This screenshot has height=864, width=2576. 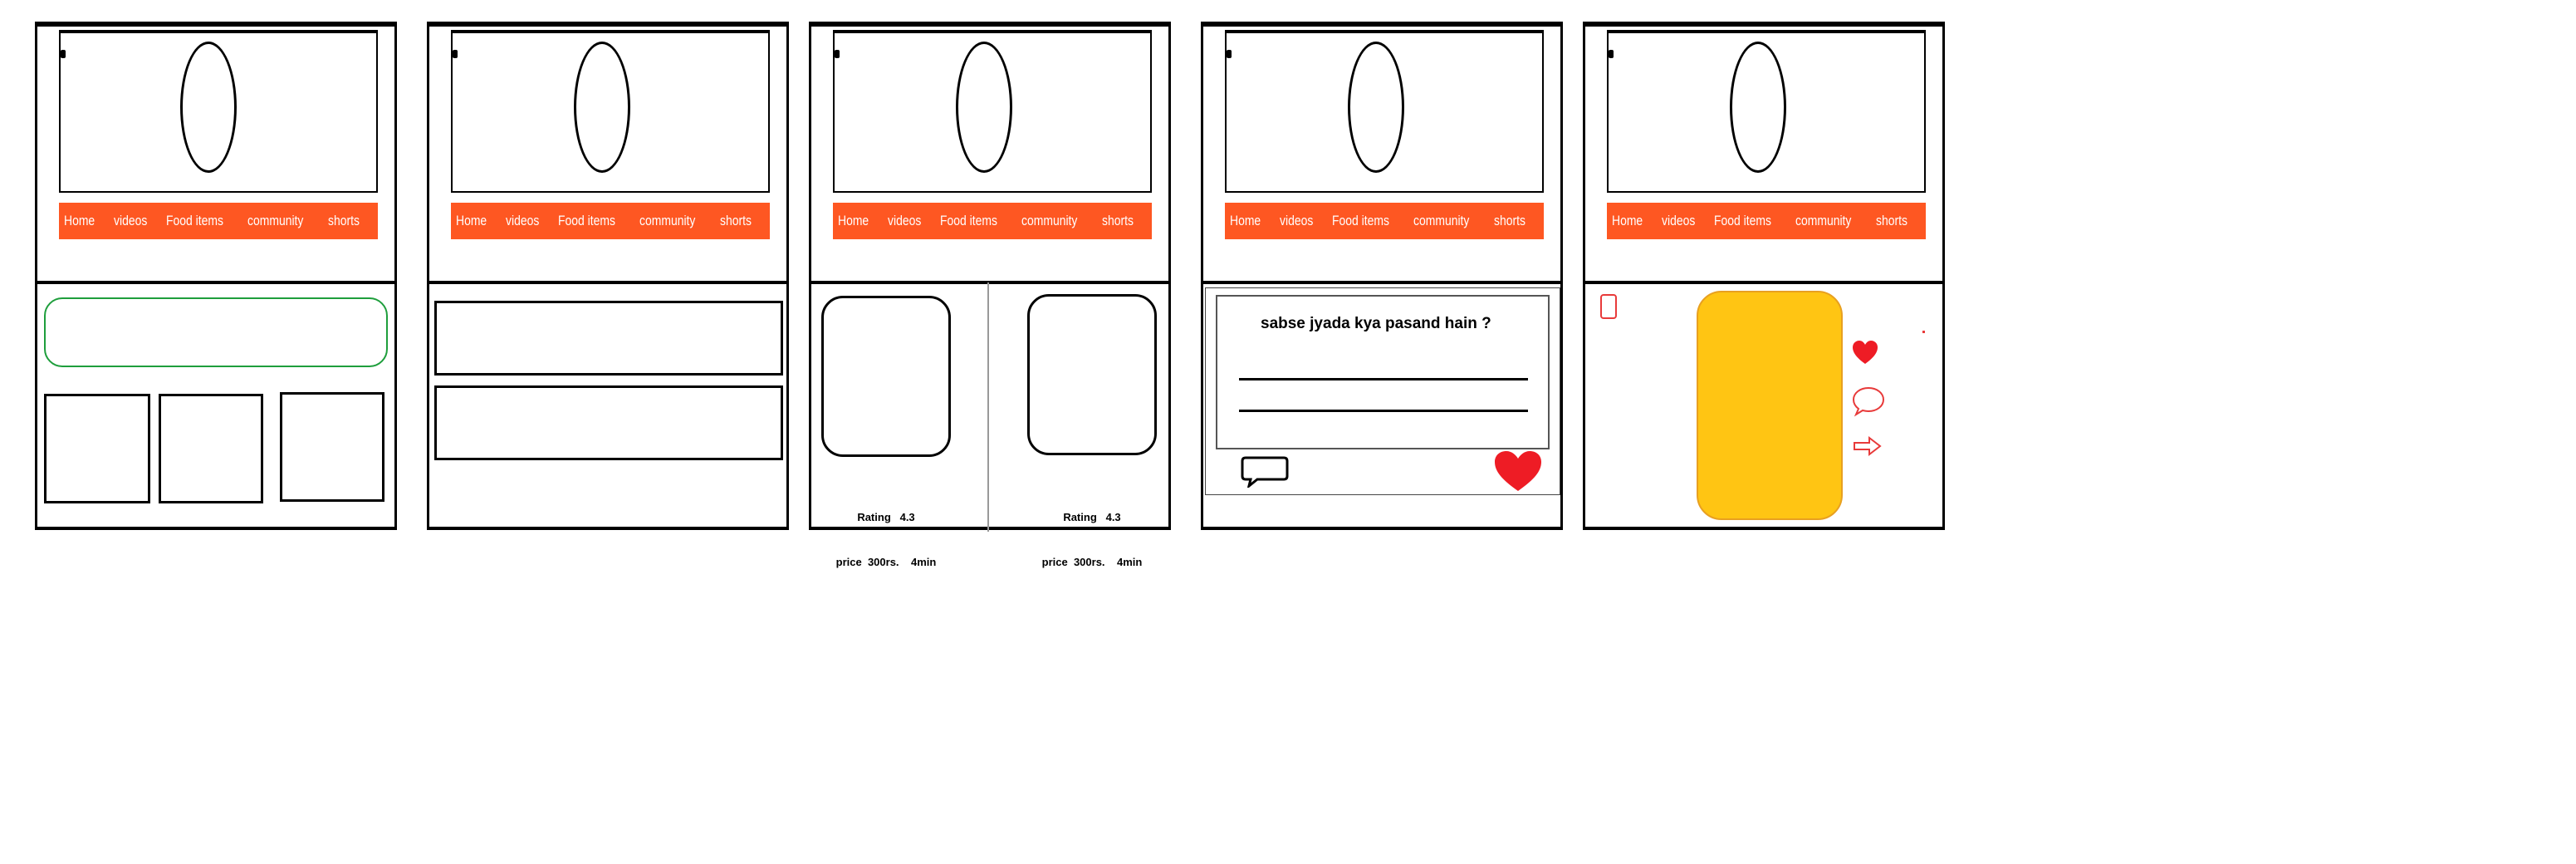 I want to click on wireframe-videos: Home videos Food items community shorts, so click(x=608, y=276).